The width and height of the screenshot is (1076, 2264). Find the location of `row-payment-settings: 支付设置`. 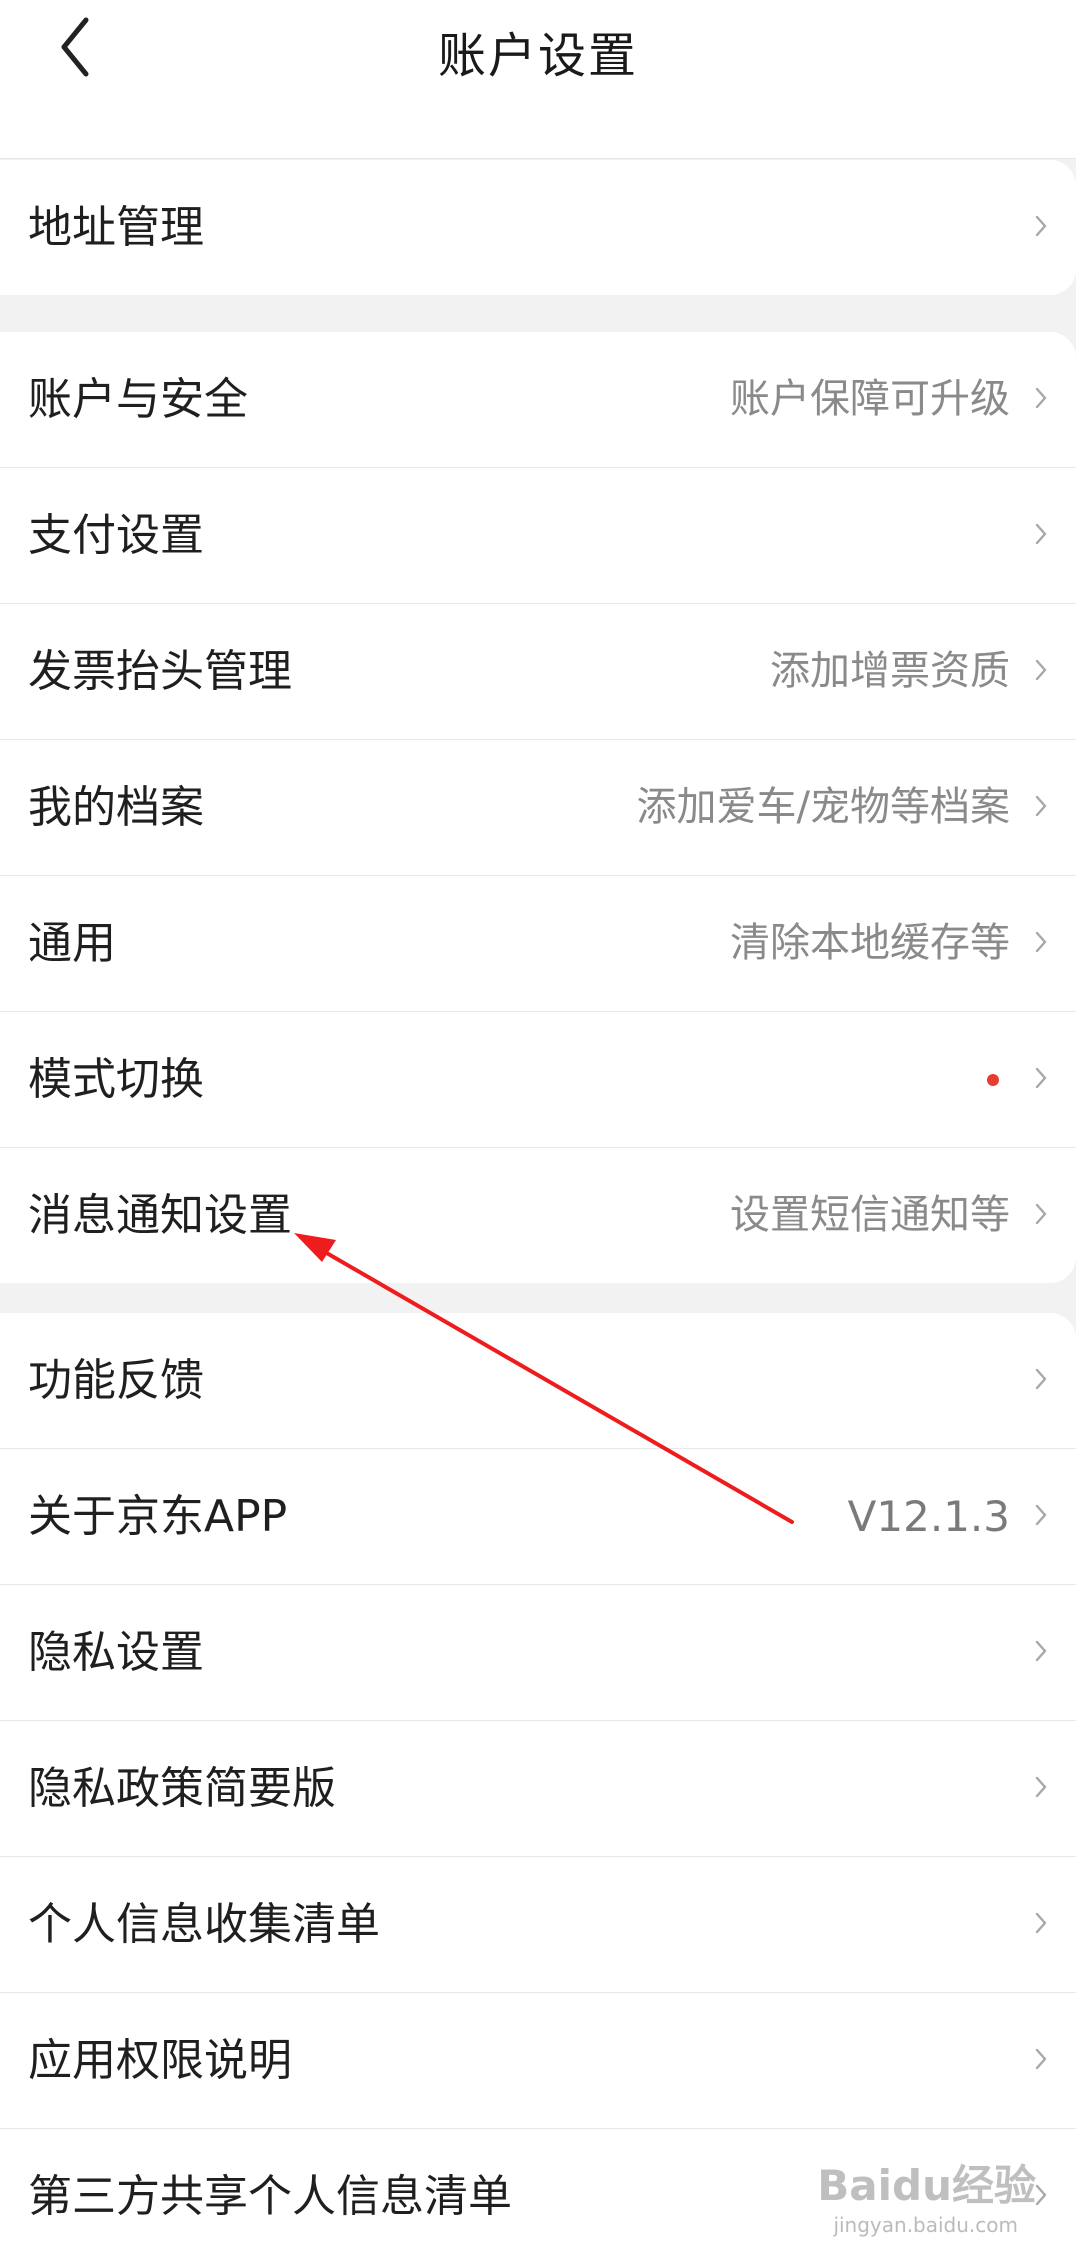

row-payment-settings: 支付设置 is located at coordinates (538, 536).